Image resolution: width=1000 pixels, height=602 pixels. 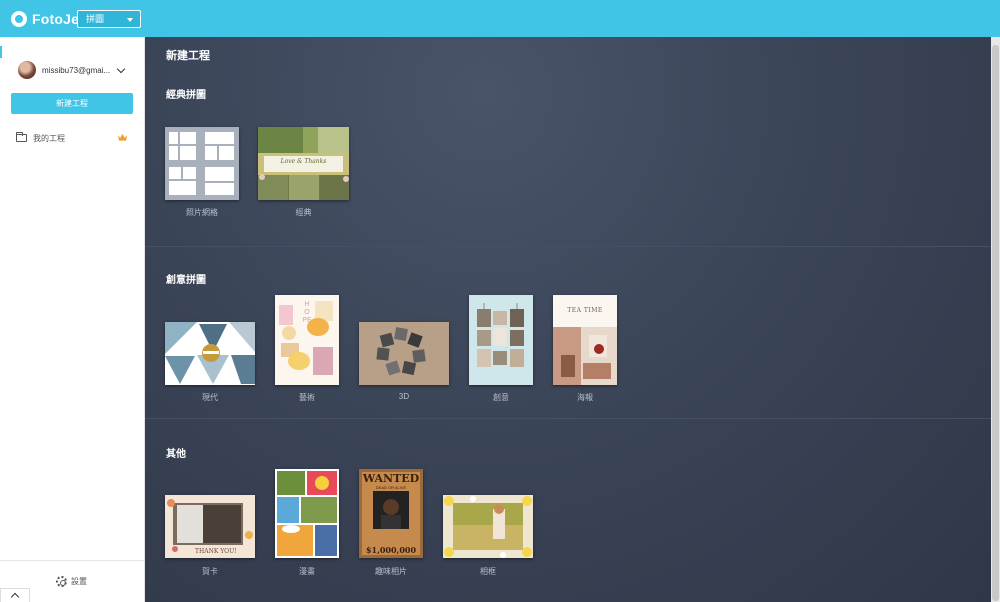 I want to click on comic-preview, so click(x=307, y=513).